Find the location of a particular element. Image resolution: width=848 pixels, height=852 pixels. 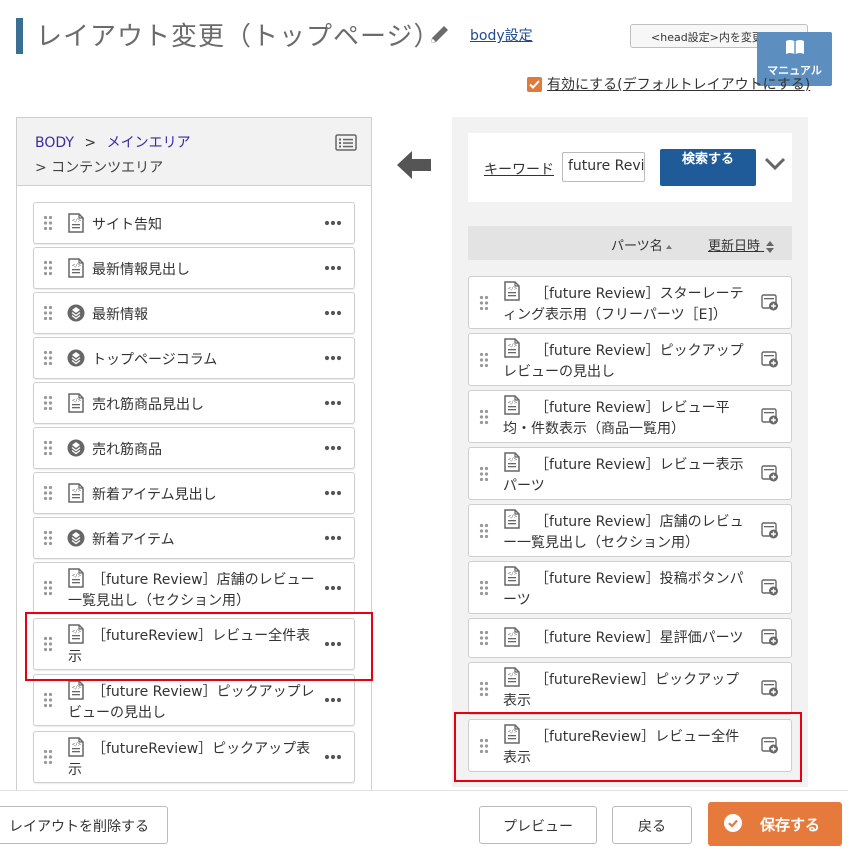

layout-part-row: トップページコラム is located at coordinates (194, 358).